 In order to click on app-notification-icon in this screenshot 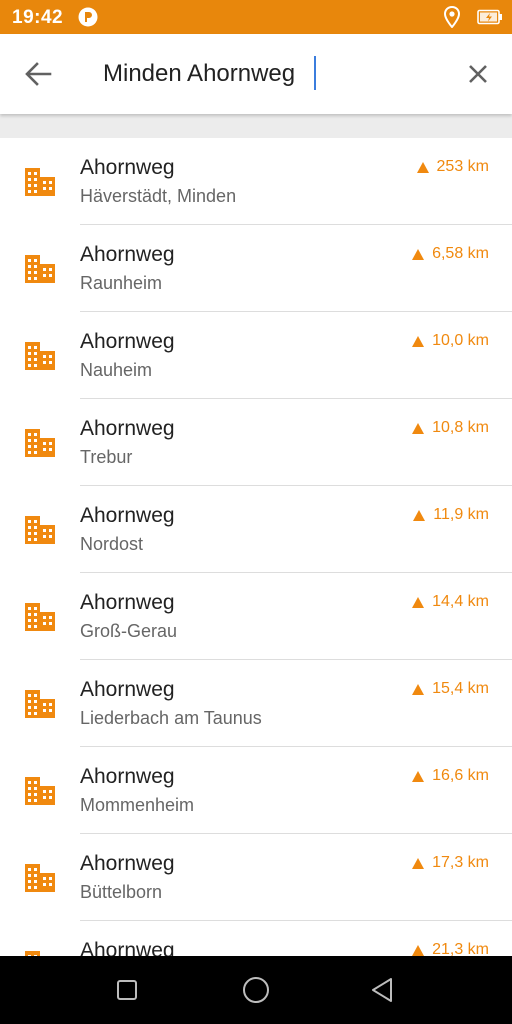, I will do `click(88, 17)`.